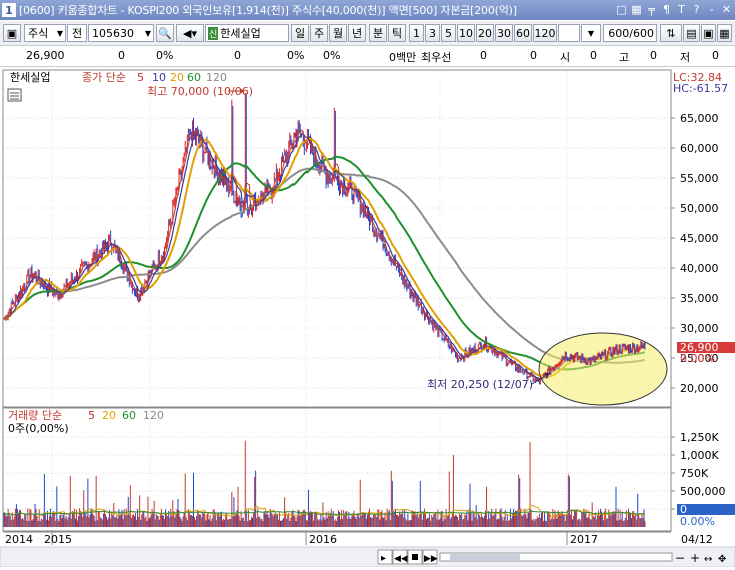 This screenshot has width=735, height=570. What do you see at coordinates (569, 33) in the screenshot?
I see `custom-period-input` at bounding box center [569, 33].